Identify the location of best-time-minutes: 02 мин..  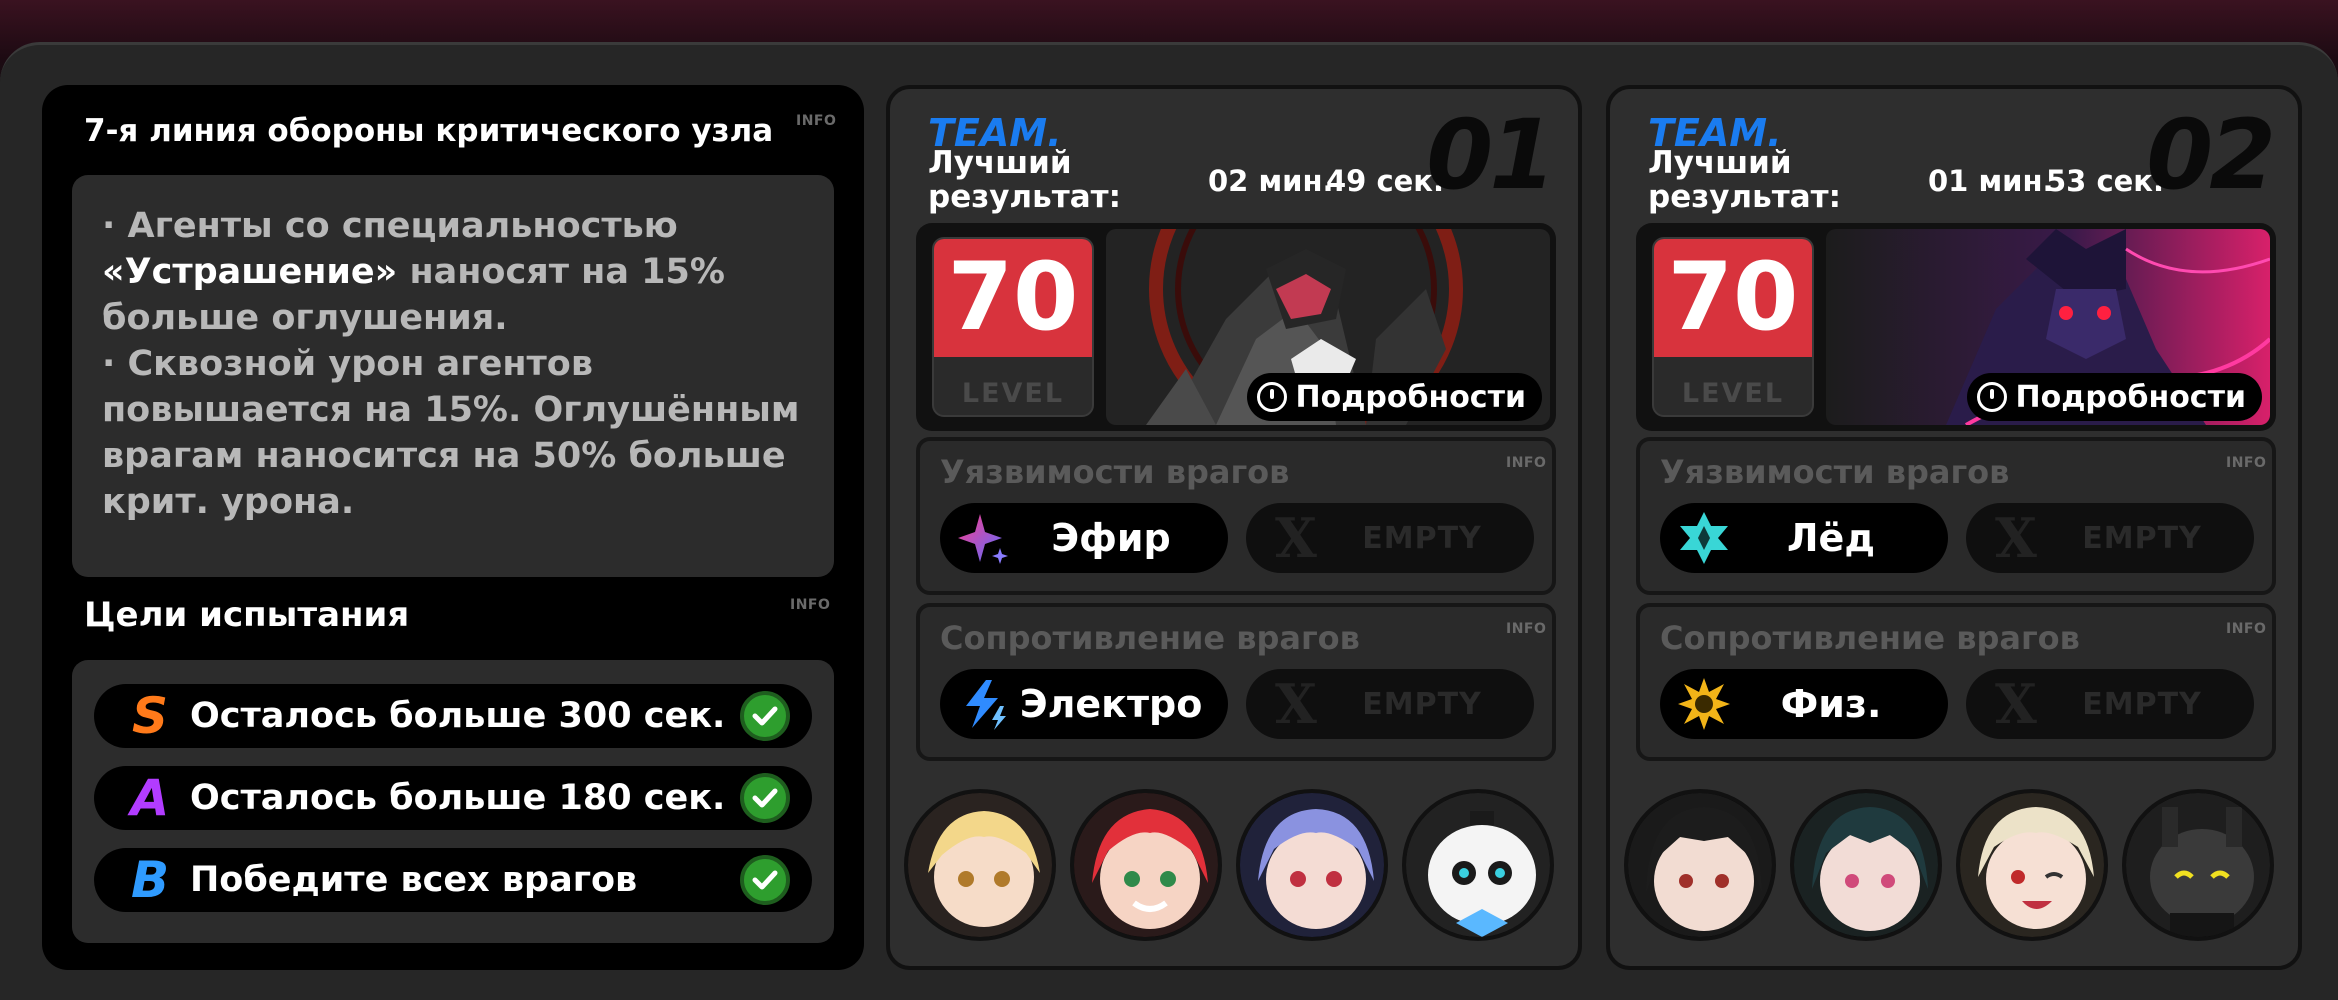
(1271, 181).